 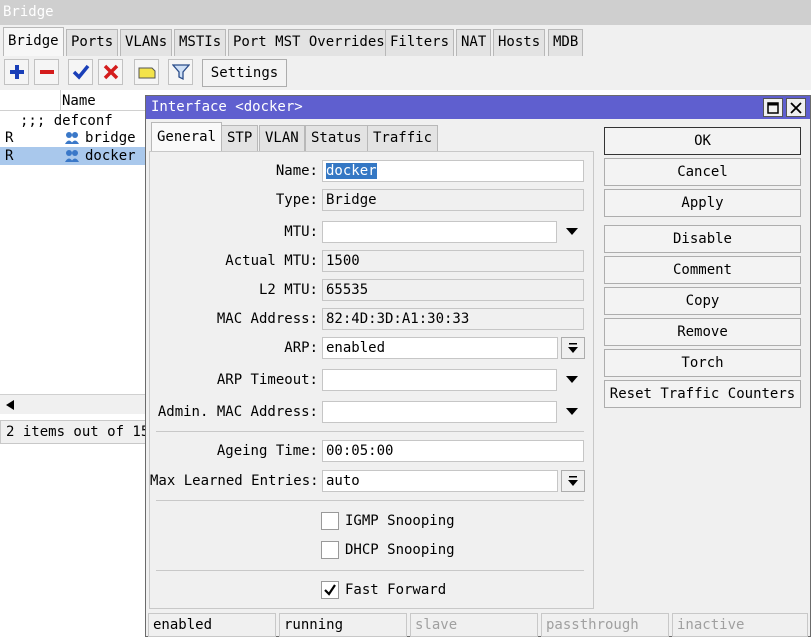 I want to click on mac-address-field: 82:4D:3D:A1:30:33, so click(x=453, y=319).